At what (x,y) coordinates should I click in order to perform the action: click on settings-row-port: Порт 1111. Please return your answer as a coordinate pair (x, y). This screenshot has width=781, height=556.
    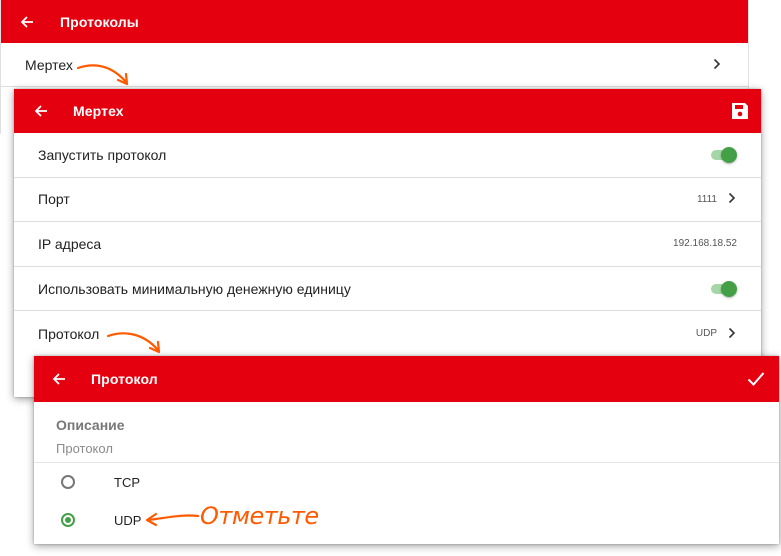
    Looking at the image, I should click on (387, 200).